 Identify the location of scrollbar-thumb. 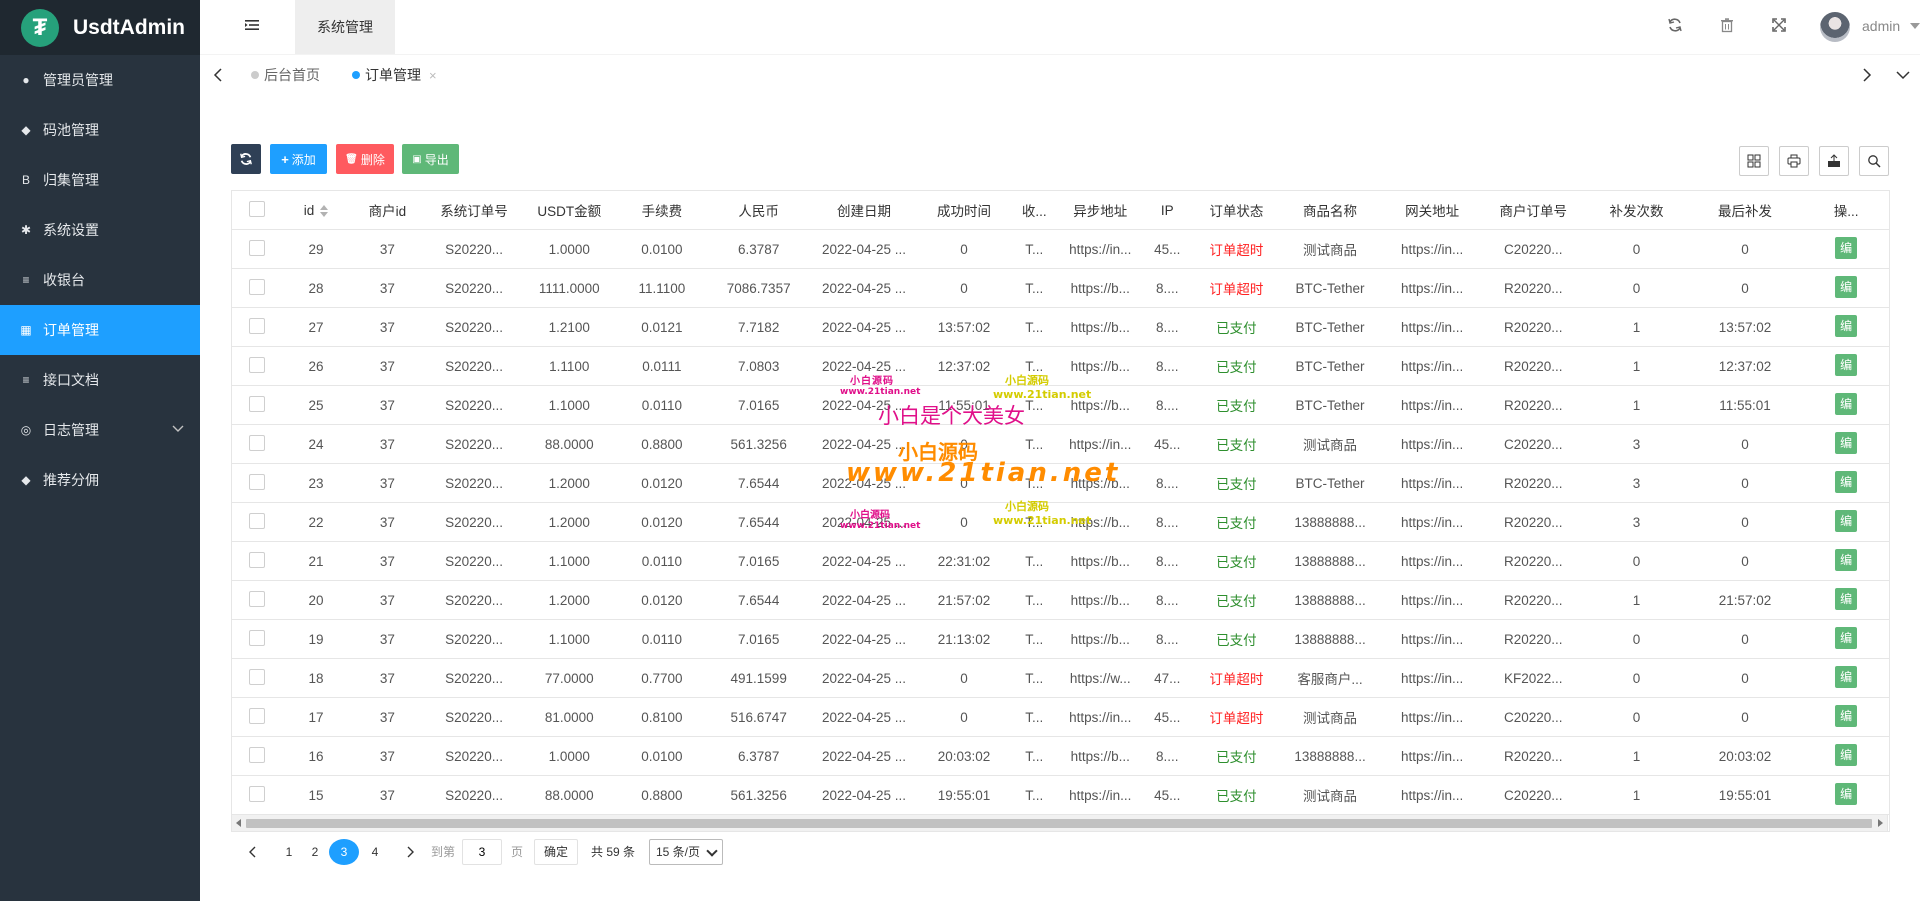
(1059, 823).